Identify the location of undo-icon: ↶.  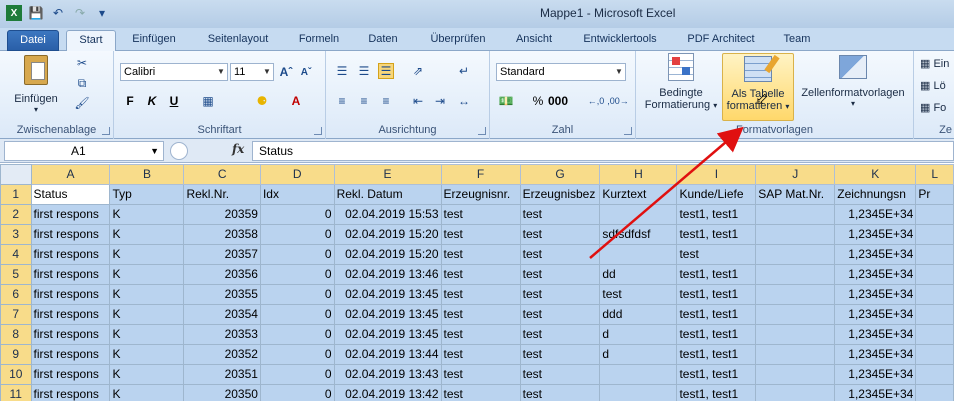
(58, 13).